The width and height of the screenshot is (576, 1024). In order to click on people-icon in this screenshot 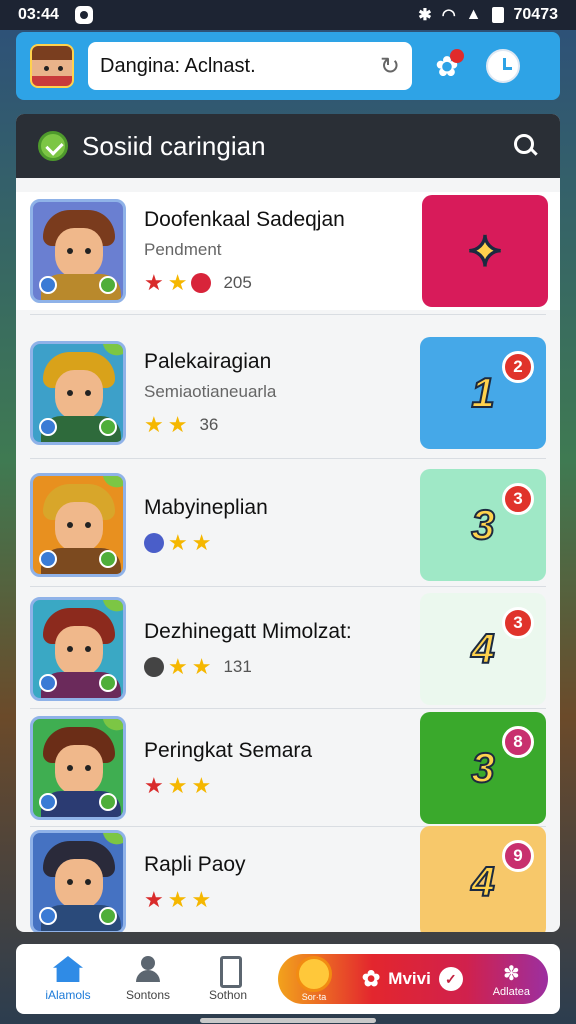, I will do `click(148, 969)`.